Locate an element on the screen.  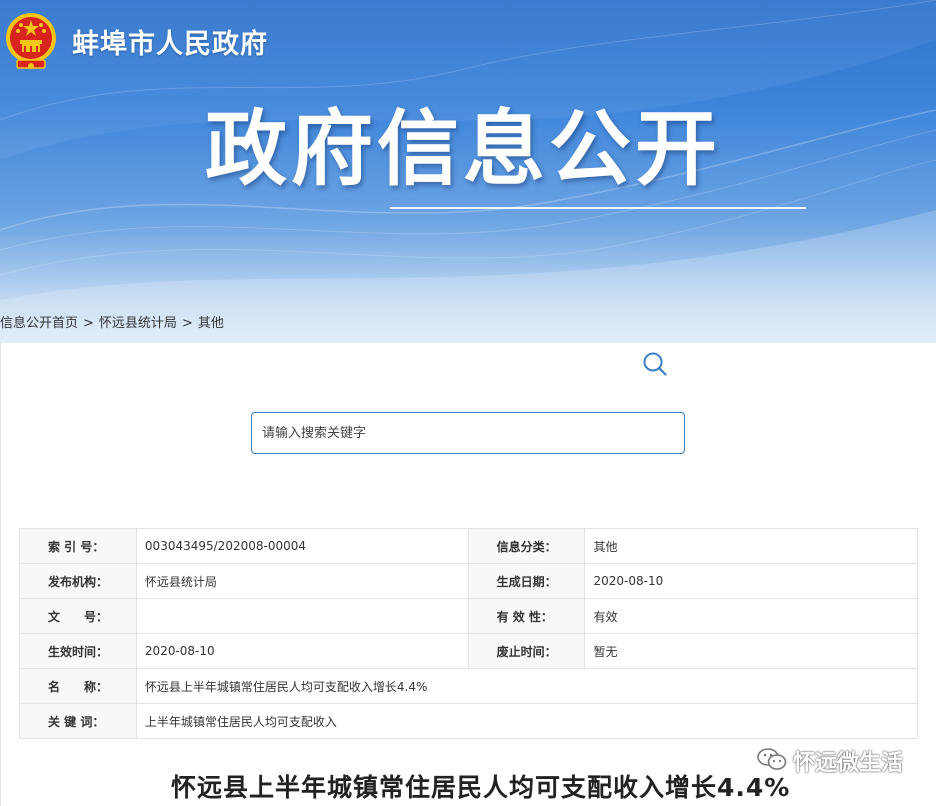
article-title: 怀远县上半年城镇常住居民人均可支配收入增长4.4% is located at coordinates (481, 787).